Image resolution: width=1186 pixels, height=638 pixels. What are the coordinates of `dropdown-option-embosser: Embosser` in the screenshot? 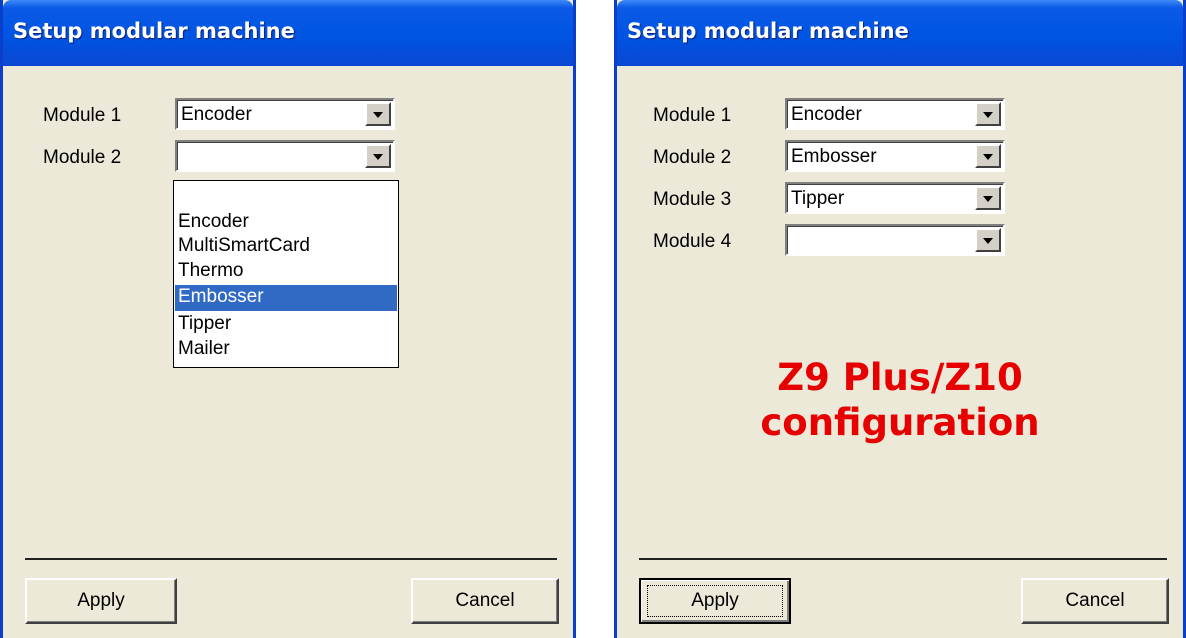 It's located at (286, 298).